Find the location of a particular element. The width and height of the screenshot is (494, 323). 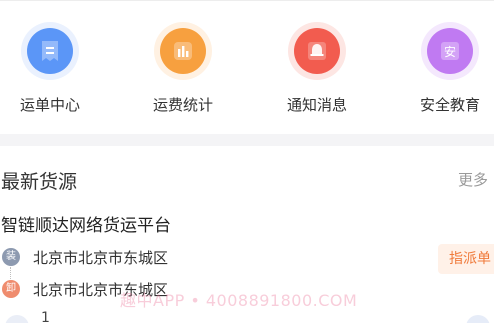

watermark: 趣中APP • 4008891800.COM is located at coordinates (239, 300).